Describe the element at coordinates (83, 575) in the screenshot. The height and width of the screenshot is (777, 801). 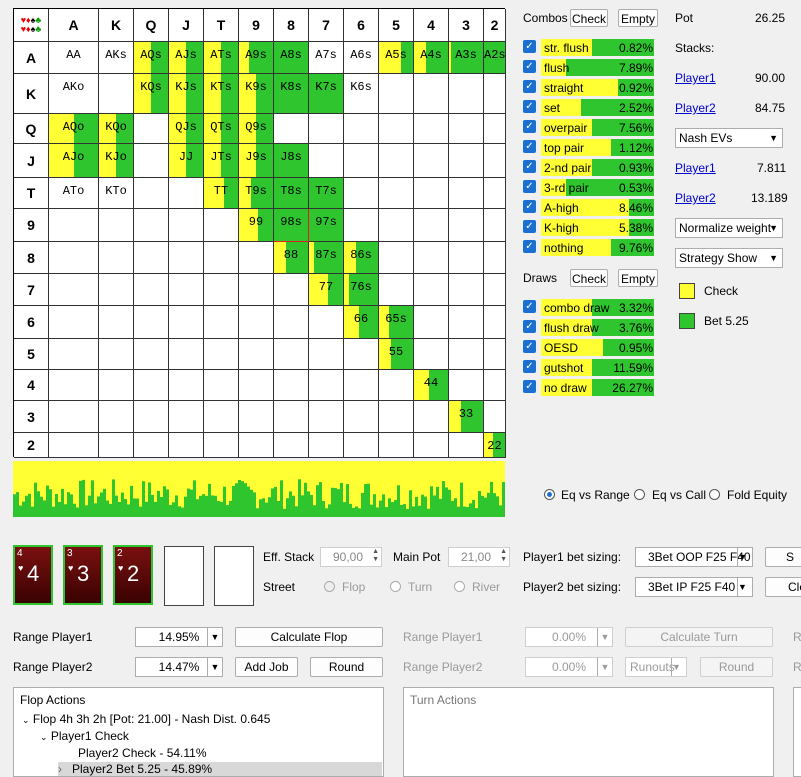
I see `board-card-2: 3 ♥ 3` at that location.